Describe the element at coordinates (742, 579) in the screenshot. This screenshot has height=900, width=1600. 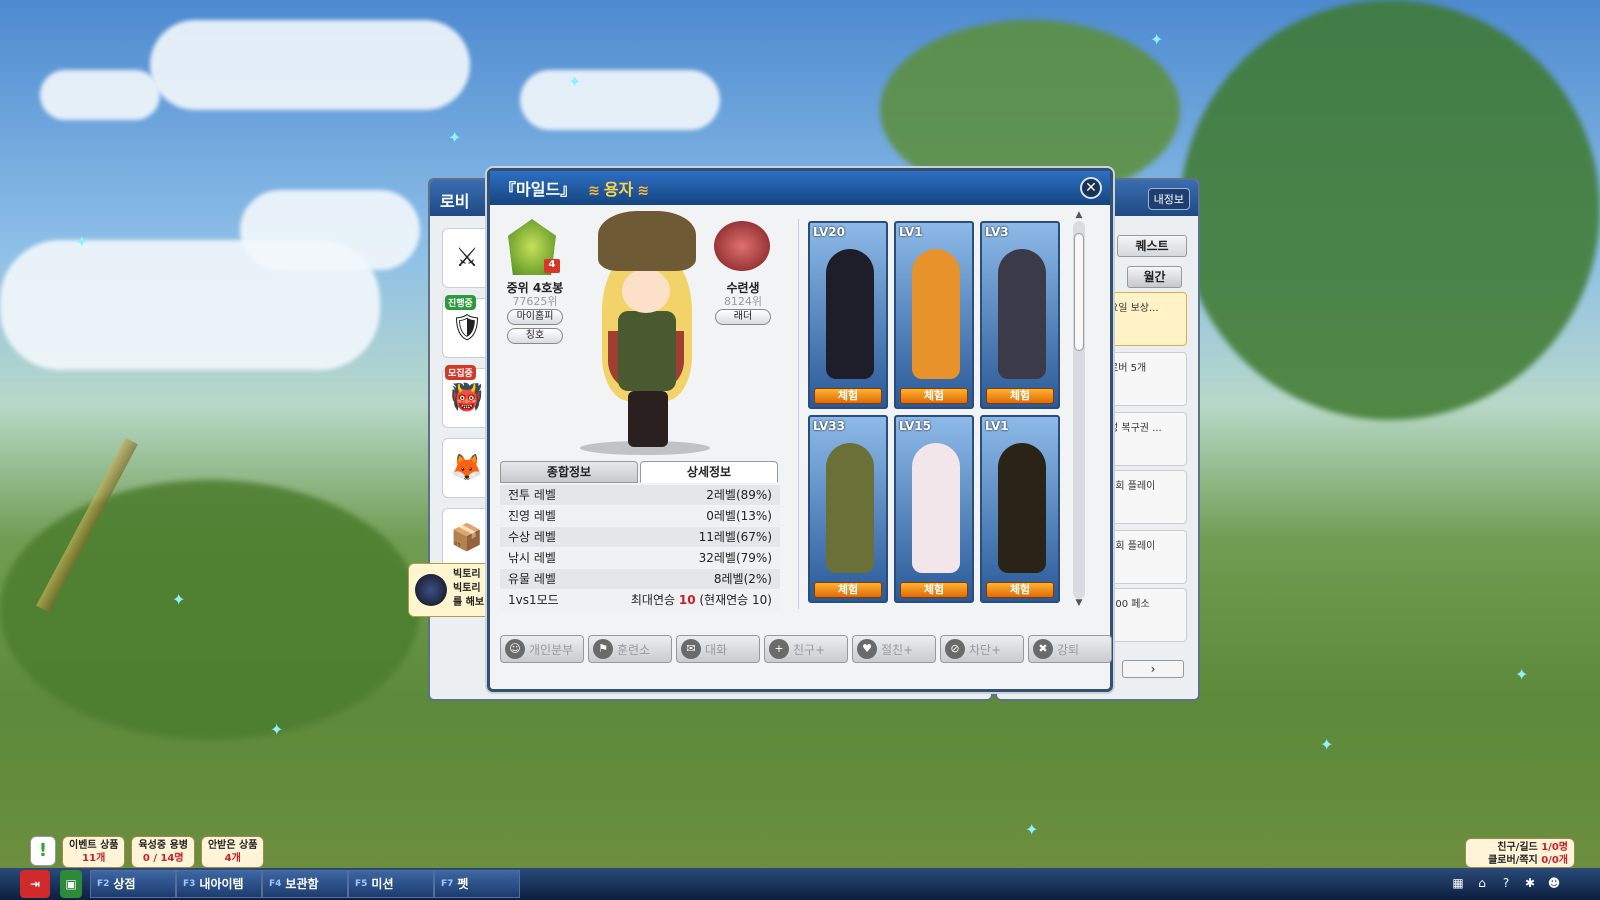
I see `stat-value: 8레벨(2%)` at that location.